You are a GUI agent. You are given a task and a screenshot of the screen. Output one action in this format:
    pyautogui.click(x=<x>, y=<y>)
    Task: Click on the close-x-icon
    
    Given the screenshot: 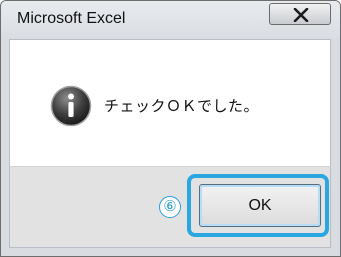 What is the action you would take?
    pyautogui.click(x=301, y=15)
    